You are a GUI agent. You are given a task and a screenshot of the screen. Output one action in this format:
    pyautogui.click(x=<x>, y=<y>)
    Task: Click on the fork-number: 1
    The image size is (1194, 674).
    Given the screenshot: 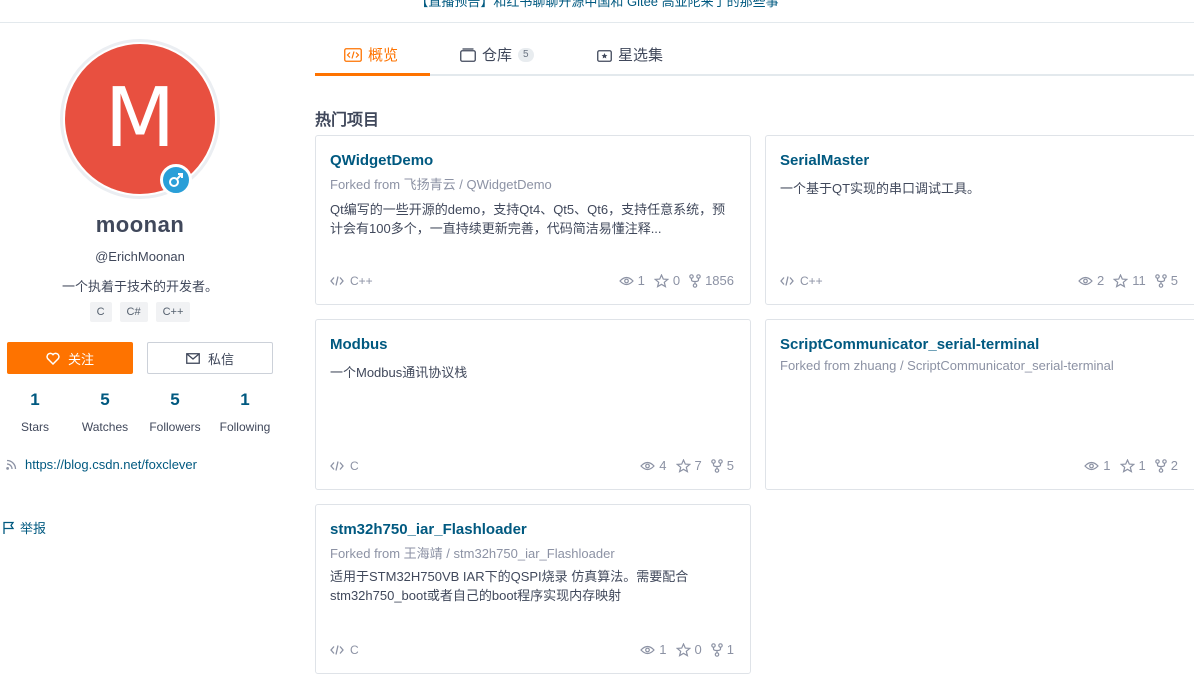 What is the action you would take?
    pyautogui.click(x=730, y=649)
    